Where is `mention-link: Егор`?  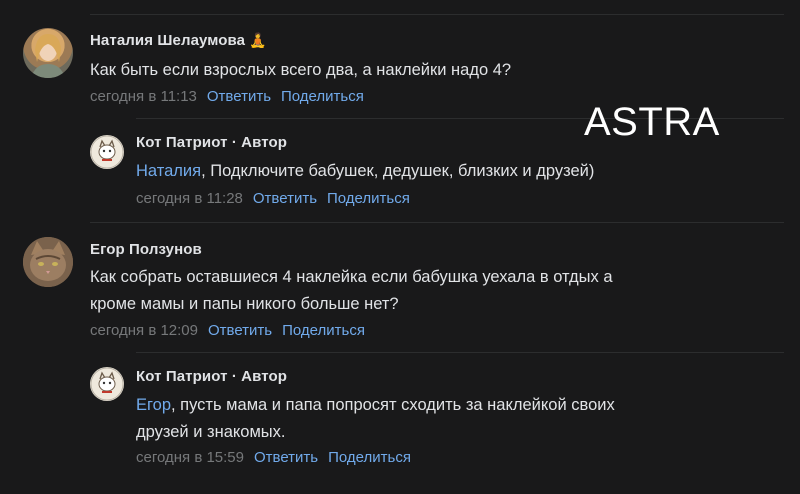
mention-link: Егор is located at coordinates (153, 405).